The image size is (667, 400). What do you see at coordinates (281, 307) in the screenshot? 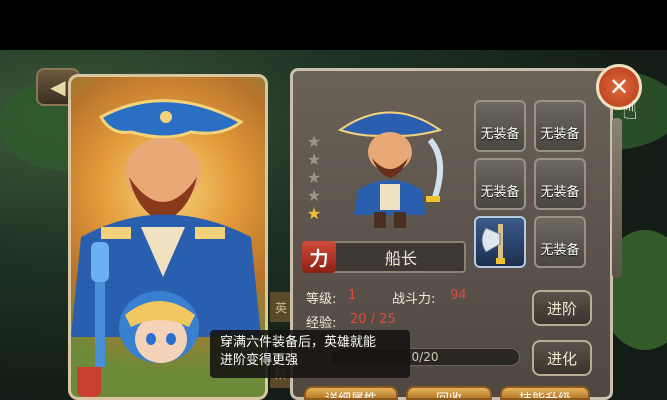
I see `side-tag-hero: 英` at bounding box center [281, 307].